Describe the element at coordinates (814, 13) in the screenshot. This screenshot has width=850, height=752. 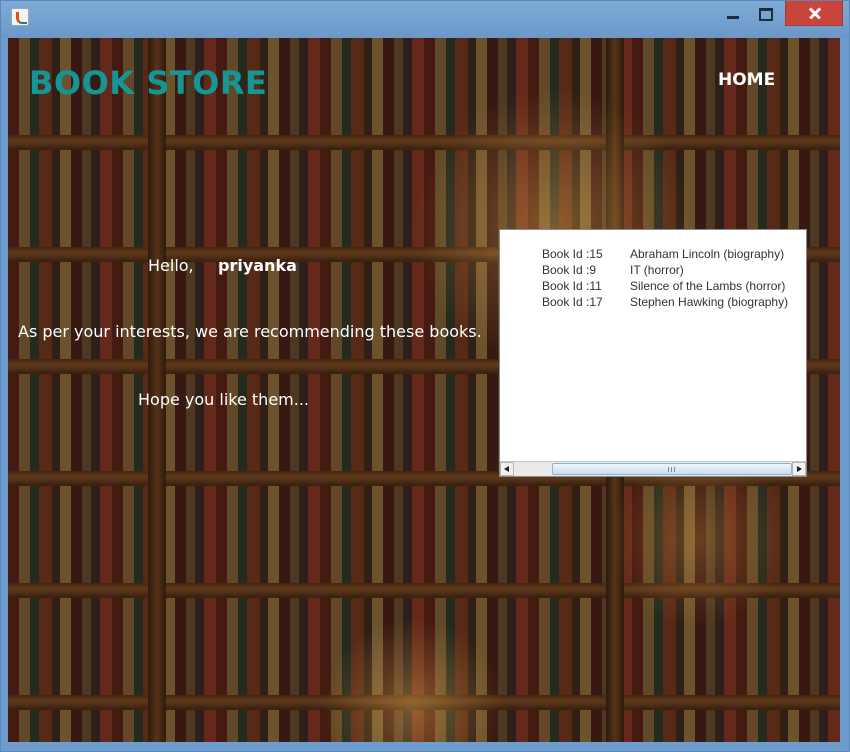
I see `close-button` at that location.